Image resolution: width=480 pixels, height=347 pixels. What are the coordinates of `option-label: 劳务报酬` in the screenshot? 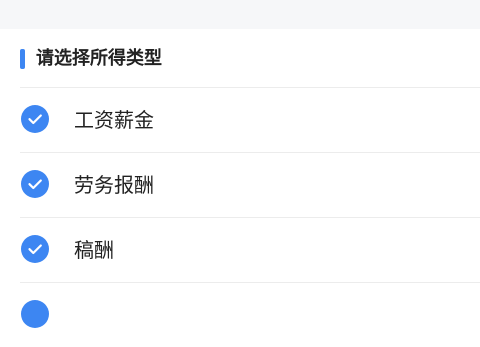 It's located at (114, 185).